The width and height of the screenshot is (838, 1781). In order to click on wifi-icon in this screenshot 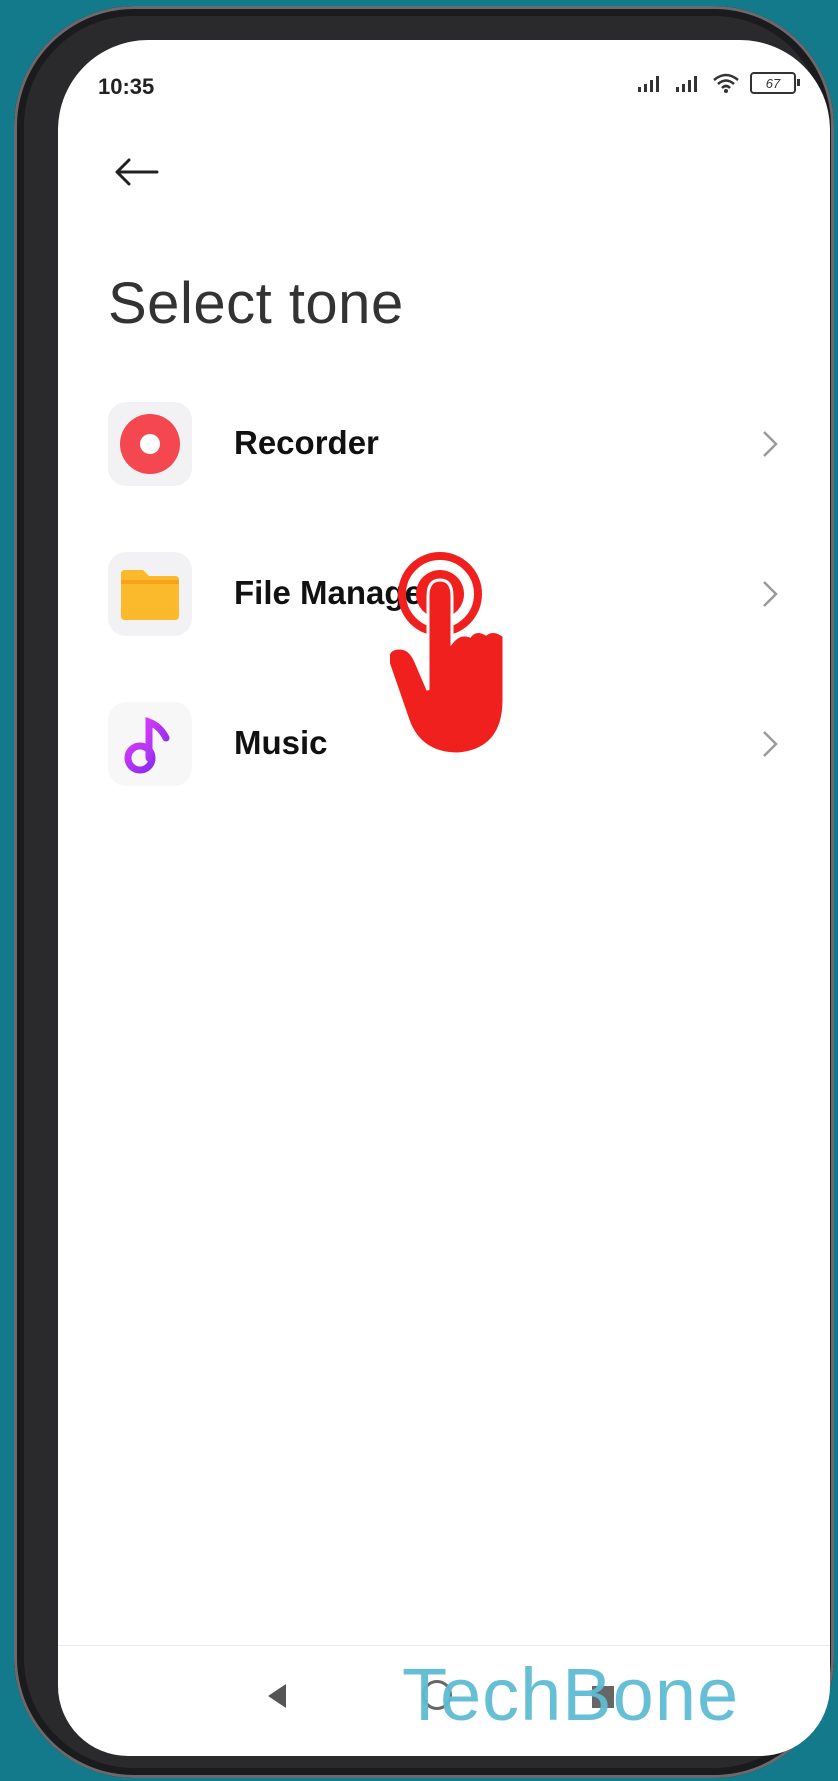, I will do `click(726, 83)`.